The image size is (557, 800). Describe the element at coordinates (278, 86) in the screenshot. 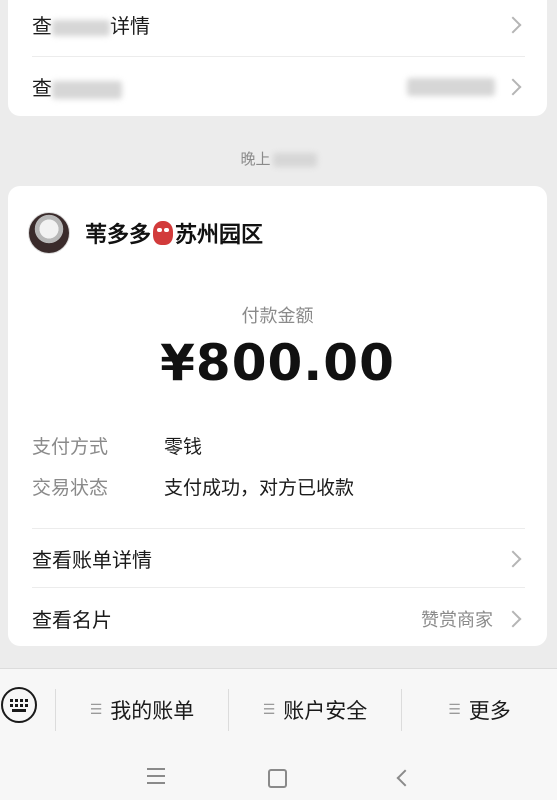

I see `view-card-row-blurred: 查` at that location.